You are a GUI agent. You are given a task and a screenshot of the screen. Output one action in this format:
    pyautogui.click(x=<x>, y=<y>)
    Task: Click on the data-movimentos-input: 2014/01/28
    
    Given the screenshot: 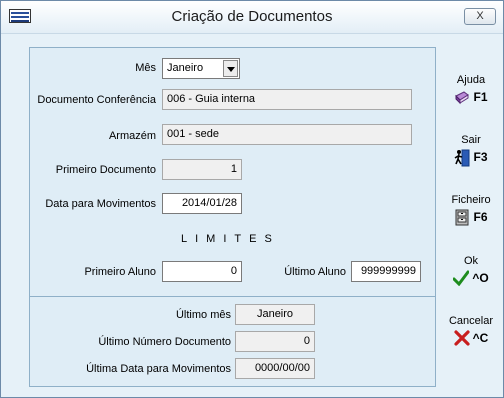 What is the action you would take?
    pyautogui.click(x=202, y=203)
    